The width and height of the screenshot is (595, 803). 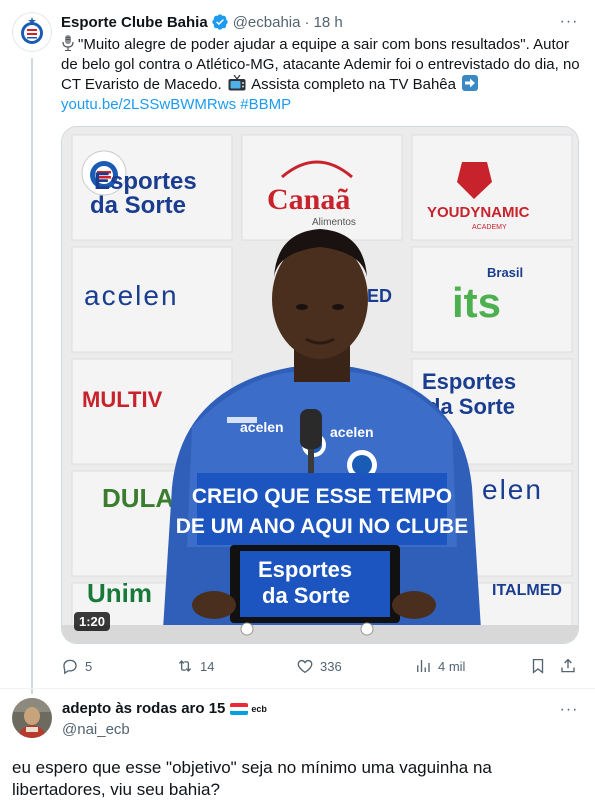 What do you see at coordinates (305, 666) in the screenshot?
I see `heart-icon` at bounding box center [305, 666].